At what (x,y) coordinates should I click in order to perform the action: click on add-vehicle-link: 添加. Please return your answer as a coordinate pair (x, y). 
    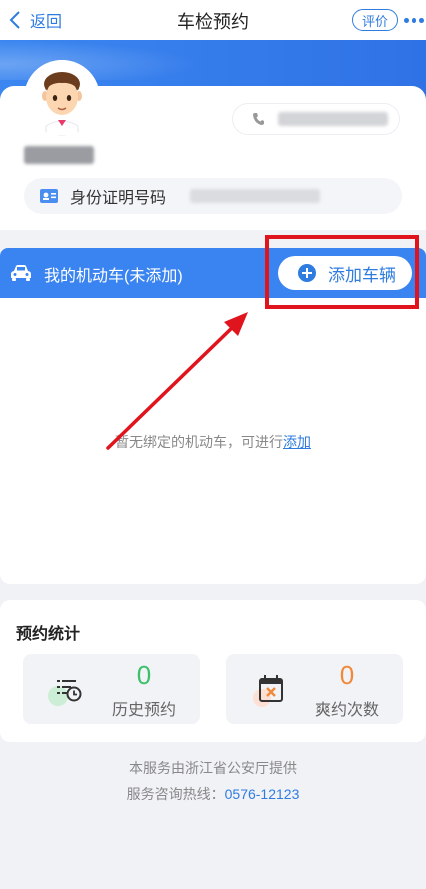
    Looking at the image, I should click on (297, 442).